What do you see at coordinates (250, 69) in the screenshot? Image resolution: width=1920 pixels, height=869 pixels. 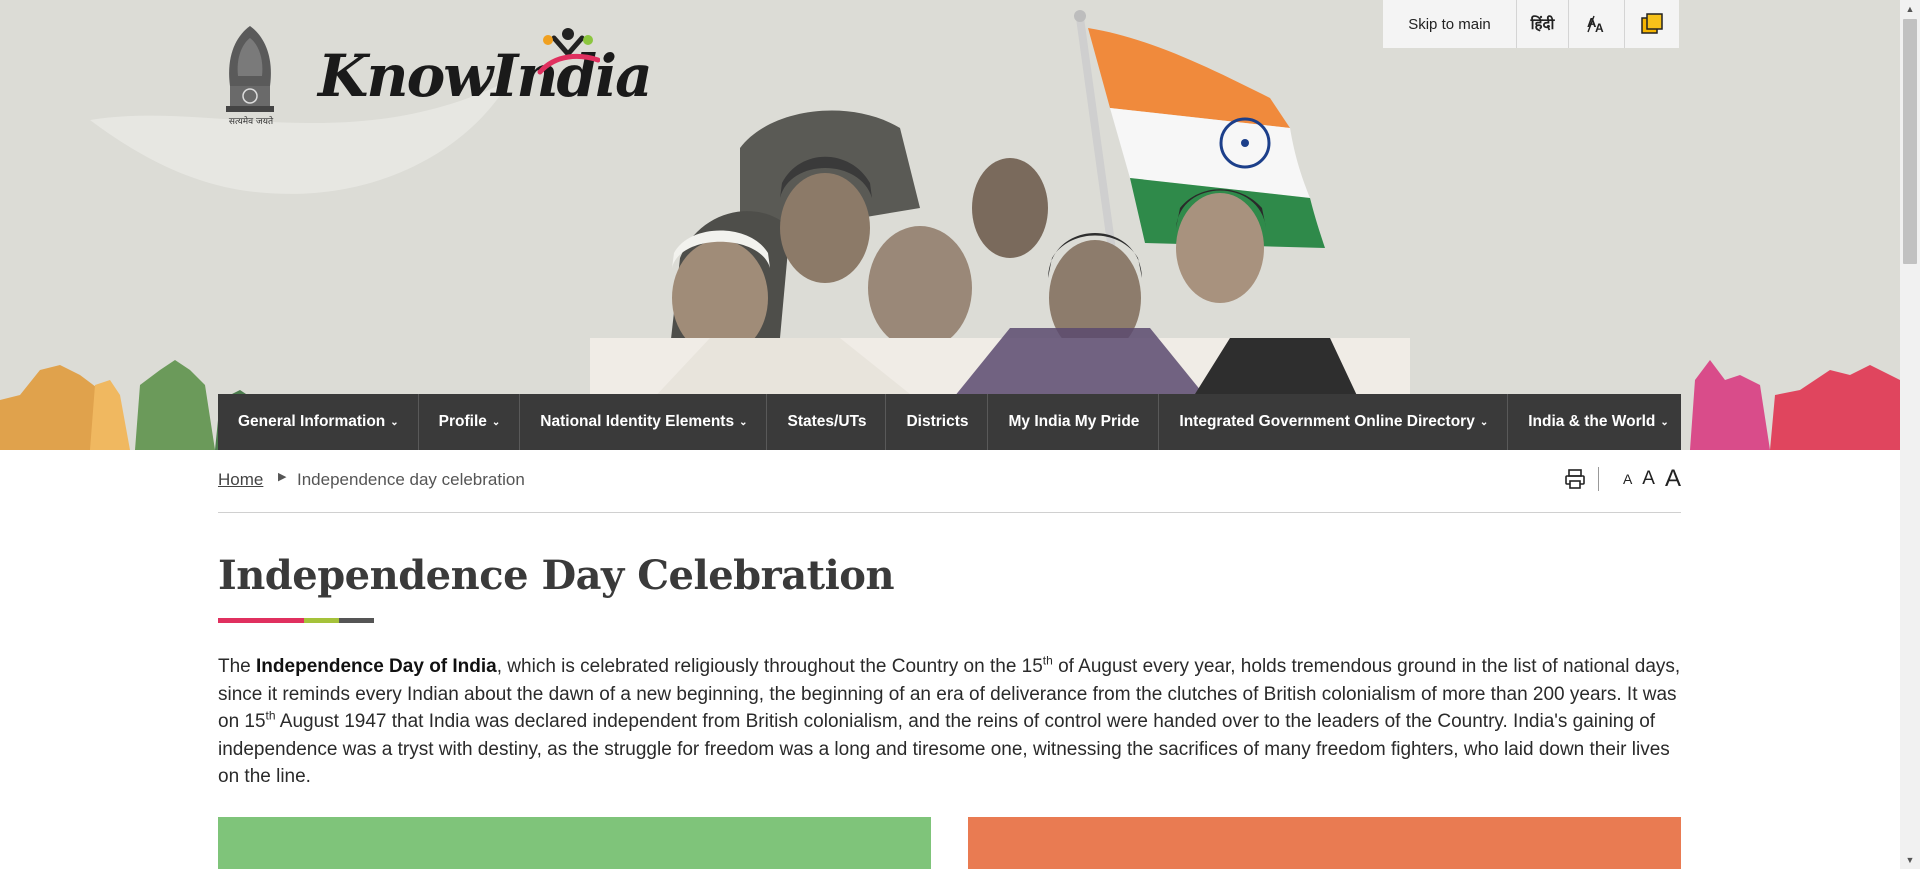 I see `national-emblem` at bounding box center [250, 69].